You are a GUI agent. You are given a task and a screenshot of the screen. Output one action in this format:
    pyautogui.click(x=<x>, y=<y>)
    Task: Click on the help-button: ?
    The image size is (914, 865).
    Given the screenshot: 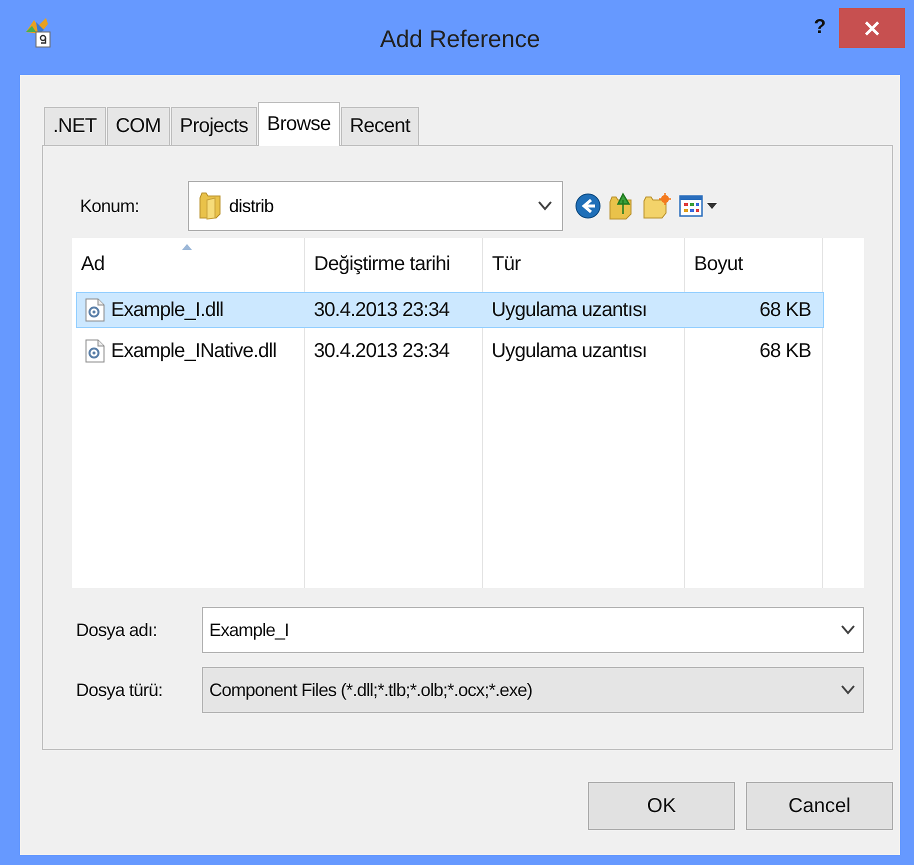 What is the action you would take?
    pyautogui.click(x=820, y=27)
    